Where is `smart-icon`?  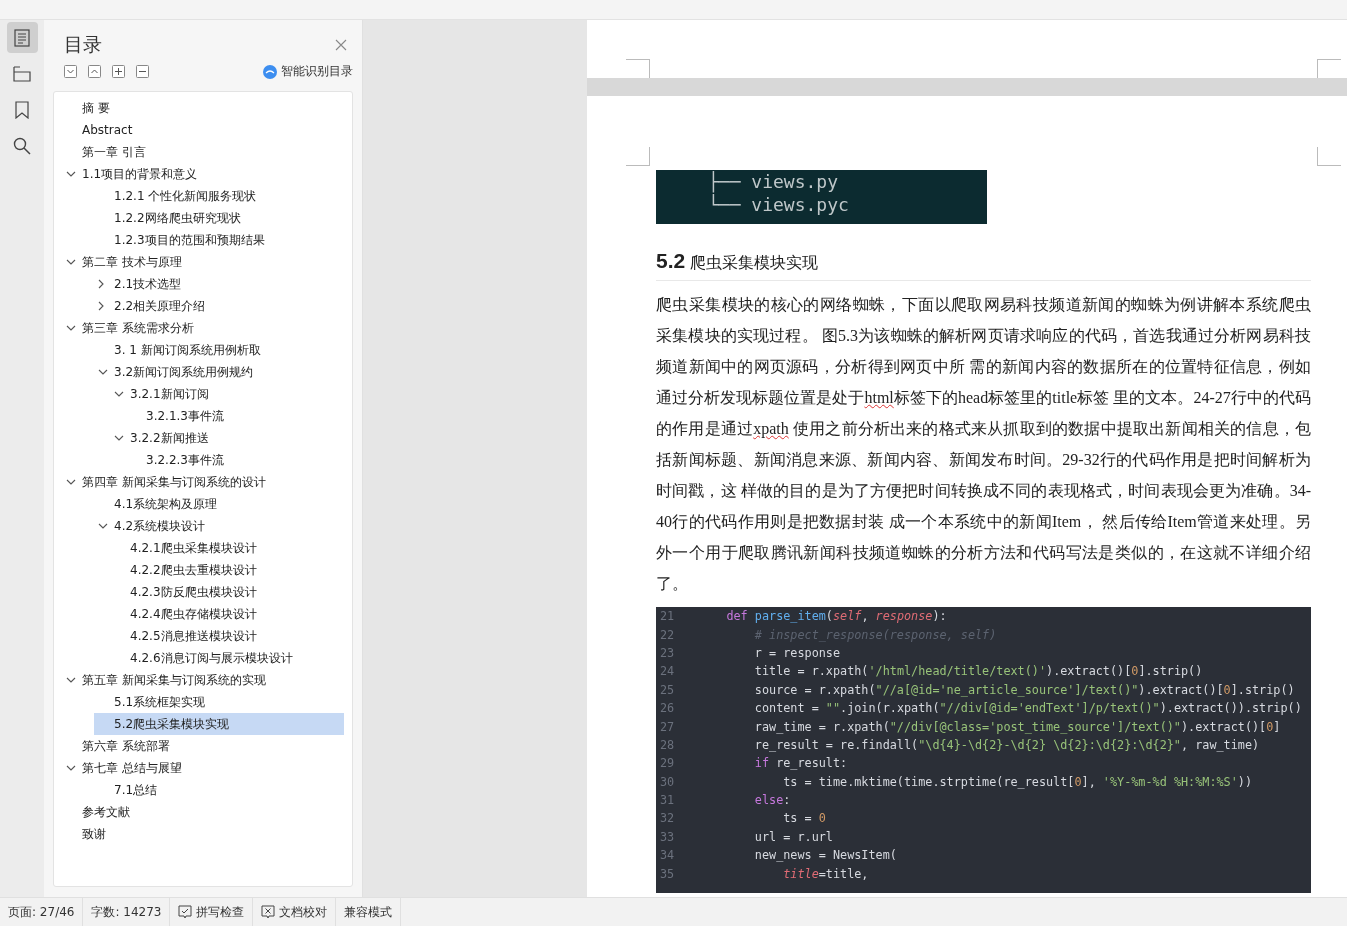
smart-icon is located at coordinates (270, 71).